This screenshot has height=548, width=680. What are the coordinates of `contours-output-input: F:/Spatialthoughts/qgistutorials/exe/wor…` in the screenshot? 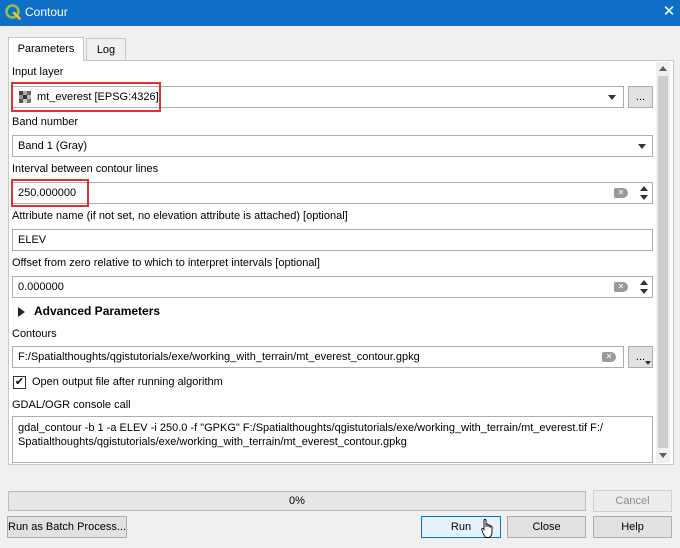 It's located at (318, 357).